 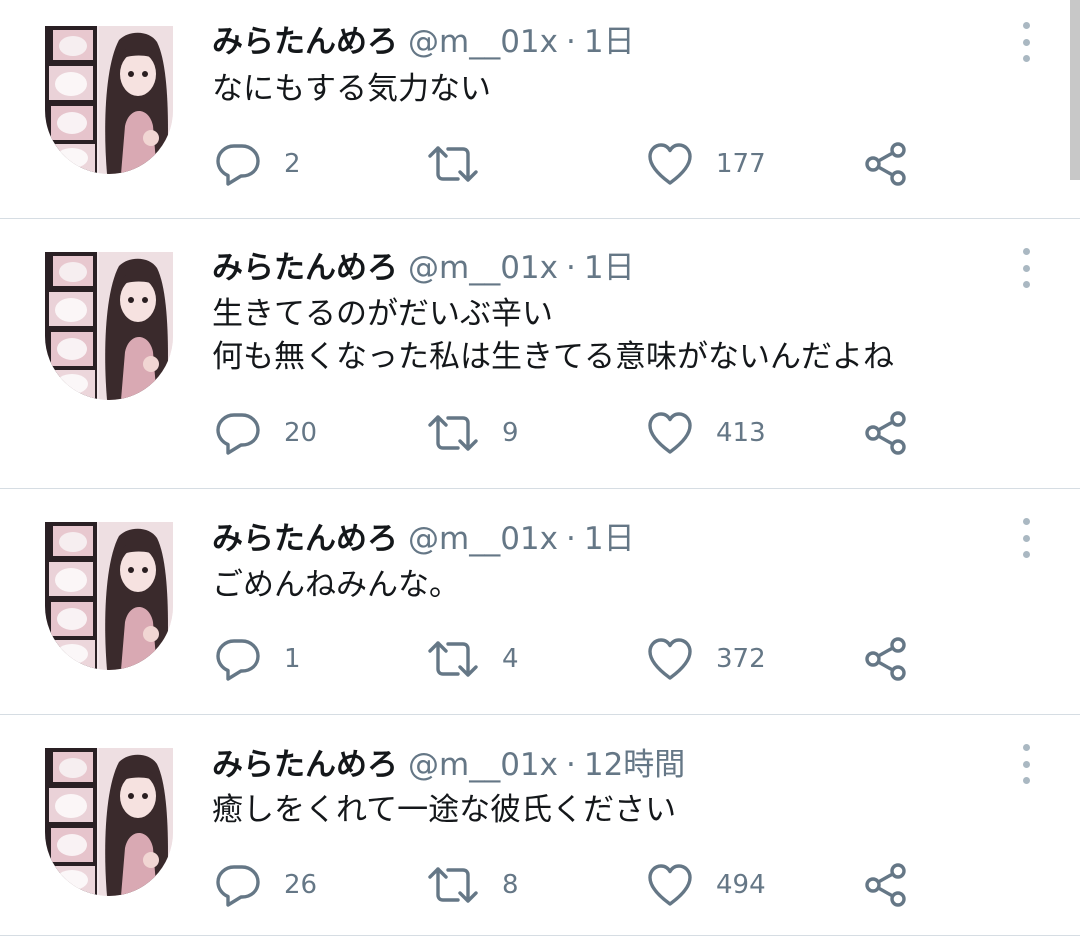 I want to click on retweet-button, so click(x=466, y=164).